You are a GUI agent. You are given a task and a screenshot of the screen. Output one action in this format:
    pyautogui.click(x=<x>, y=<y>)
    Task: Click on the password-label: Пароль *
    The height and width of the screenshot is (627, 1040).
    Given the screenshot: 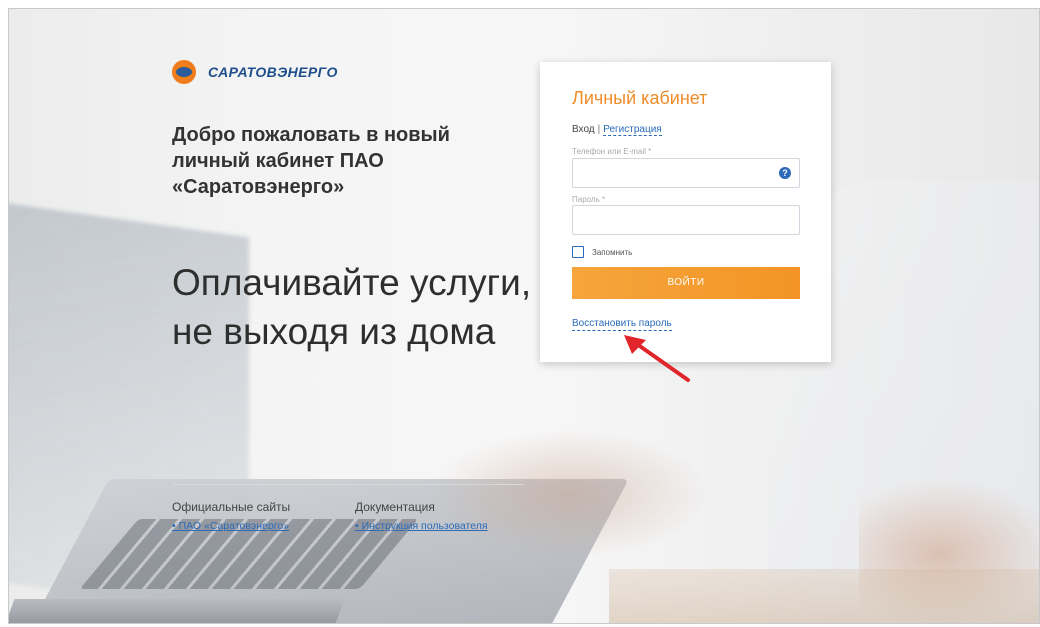 What is the action you would take?
    pyautogui.click(x=589, y=199)
    